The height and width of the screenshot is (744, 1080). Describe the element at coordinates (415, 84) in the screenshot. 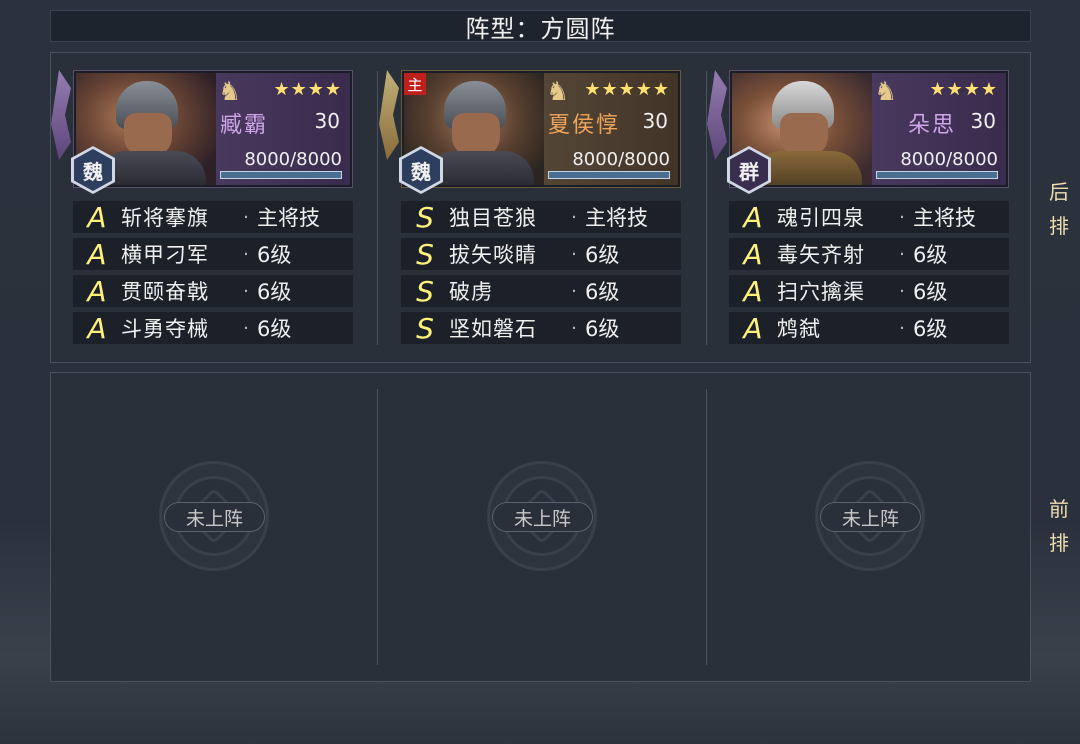

I see `lord-badge: 主` at that location.